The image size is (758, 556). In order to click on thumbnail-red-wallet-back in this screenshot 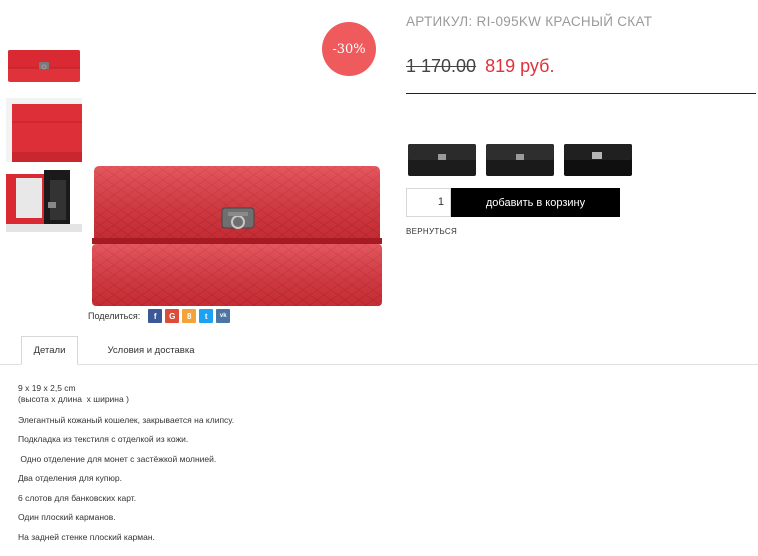, I will do `click(44, 131)`.